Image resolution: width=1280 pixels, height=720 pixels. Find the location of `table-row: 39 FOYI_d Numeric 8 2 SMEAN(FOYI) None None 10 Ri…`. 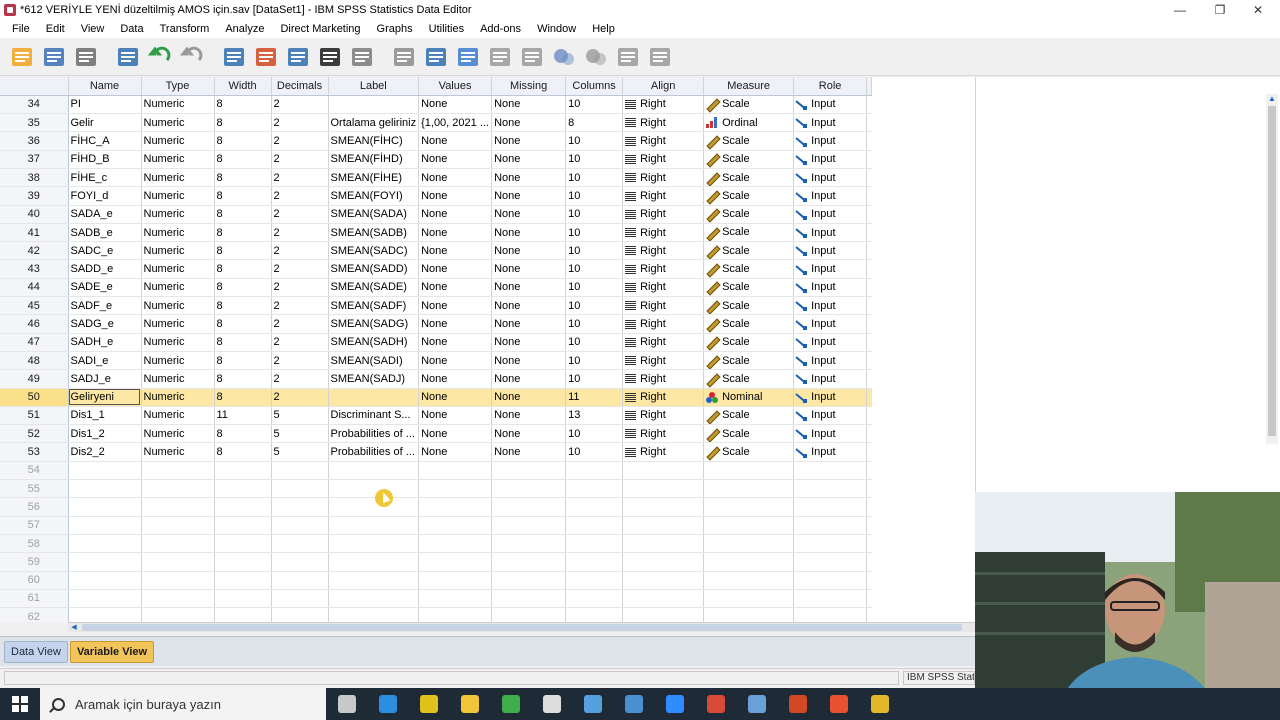

table-row: 39 FOYI_d Numeric 8 2 SMEAN(FOYI) None None 10 Ri… is located at coordinates (436, 196).